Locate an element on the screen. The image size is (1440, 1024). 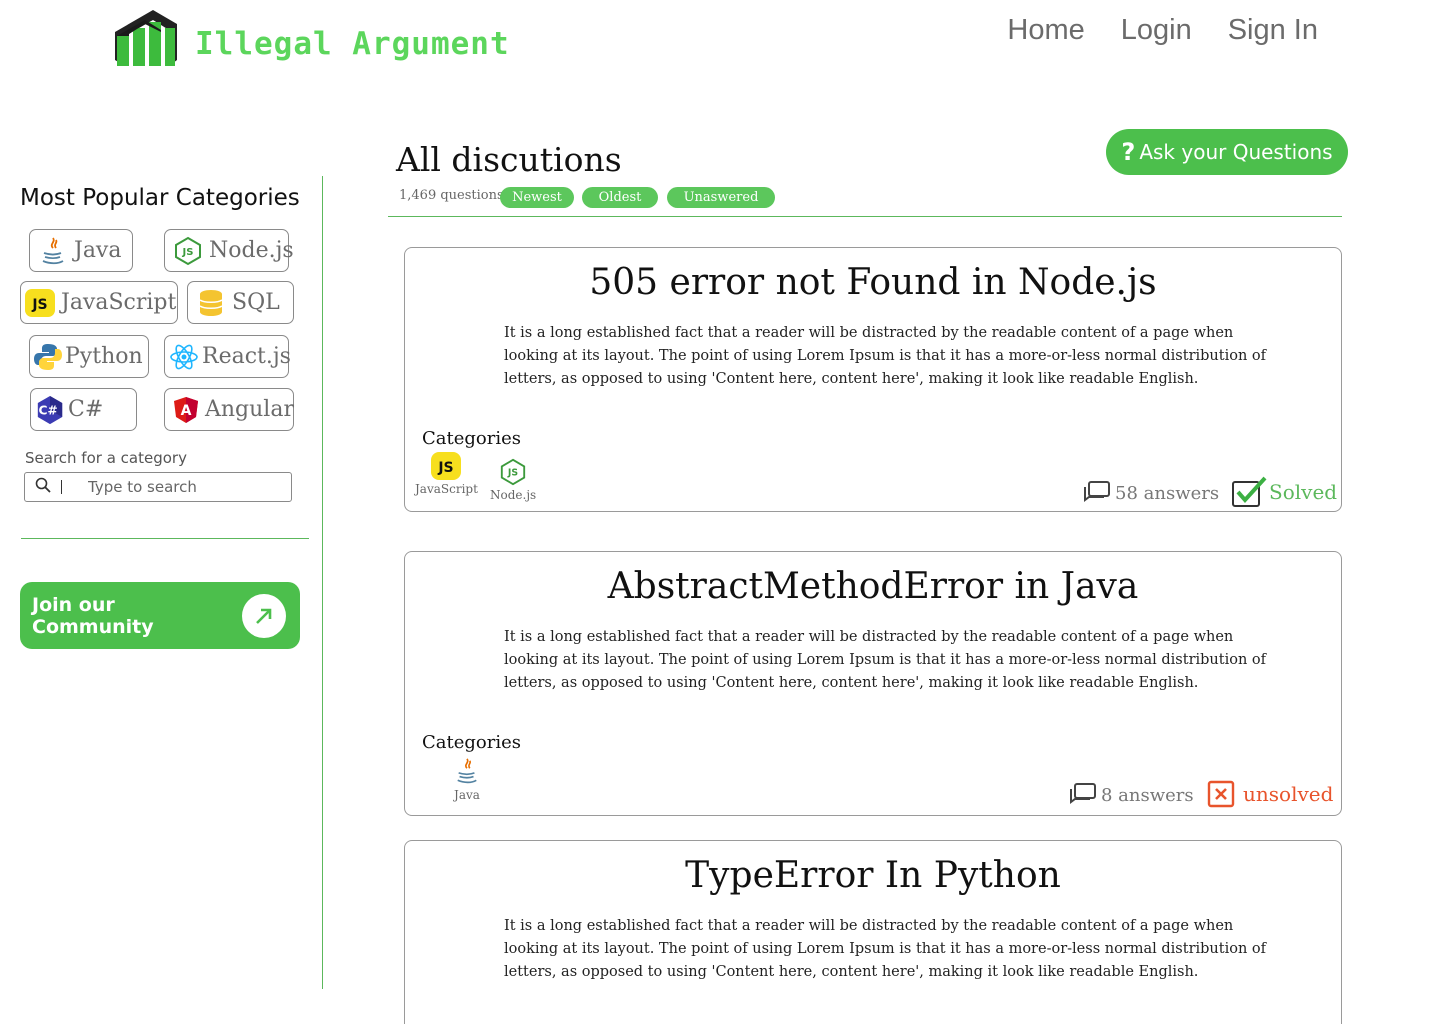
category-search is located at coordinates (158, 487).